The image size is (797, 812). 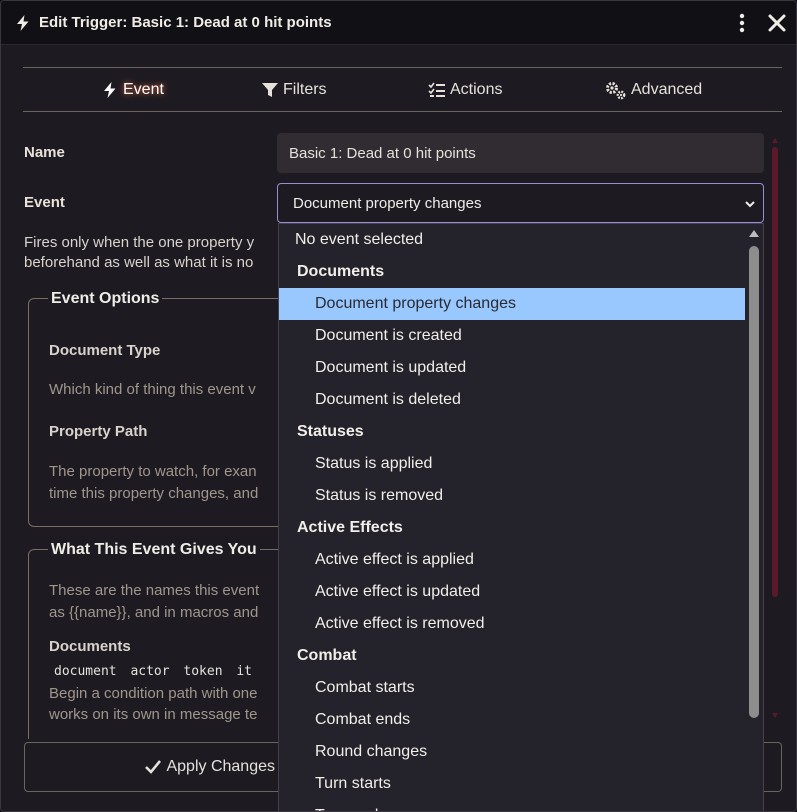 I want to click on property-path-help-line: time this property changes, and, so click(x=154, y=493).